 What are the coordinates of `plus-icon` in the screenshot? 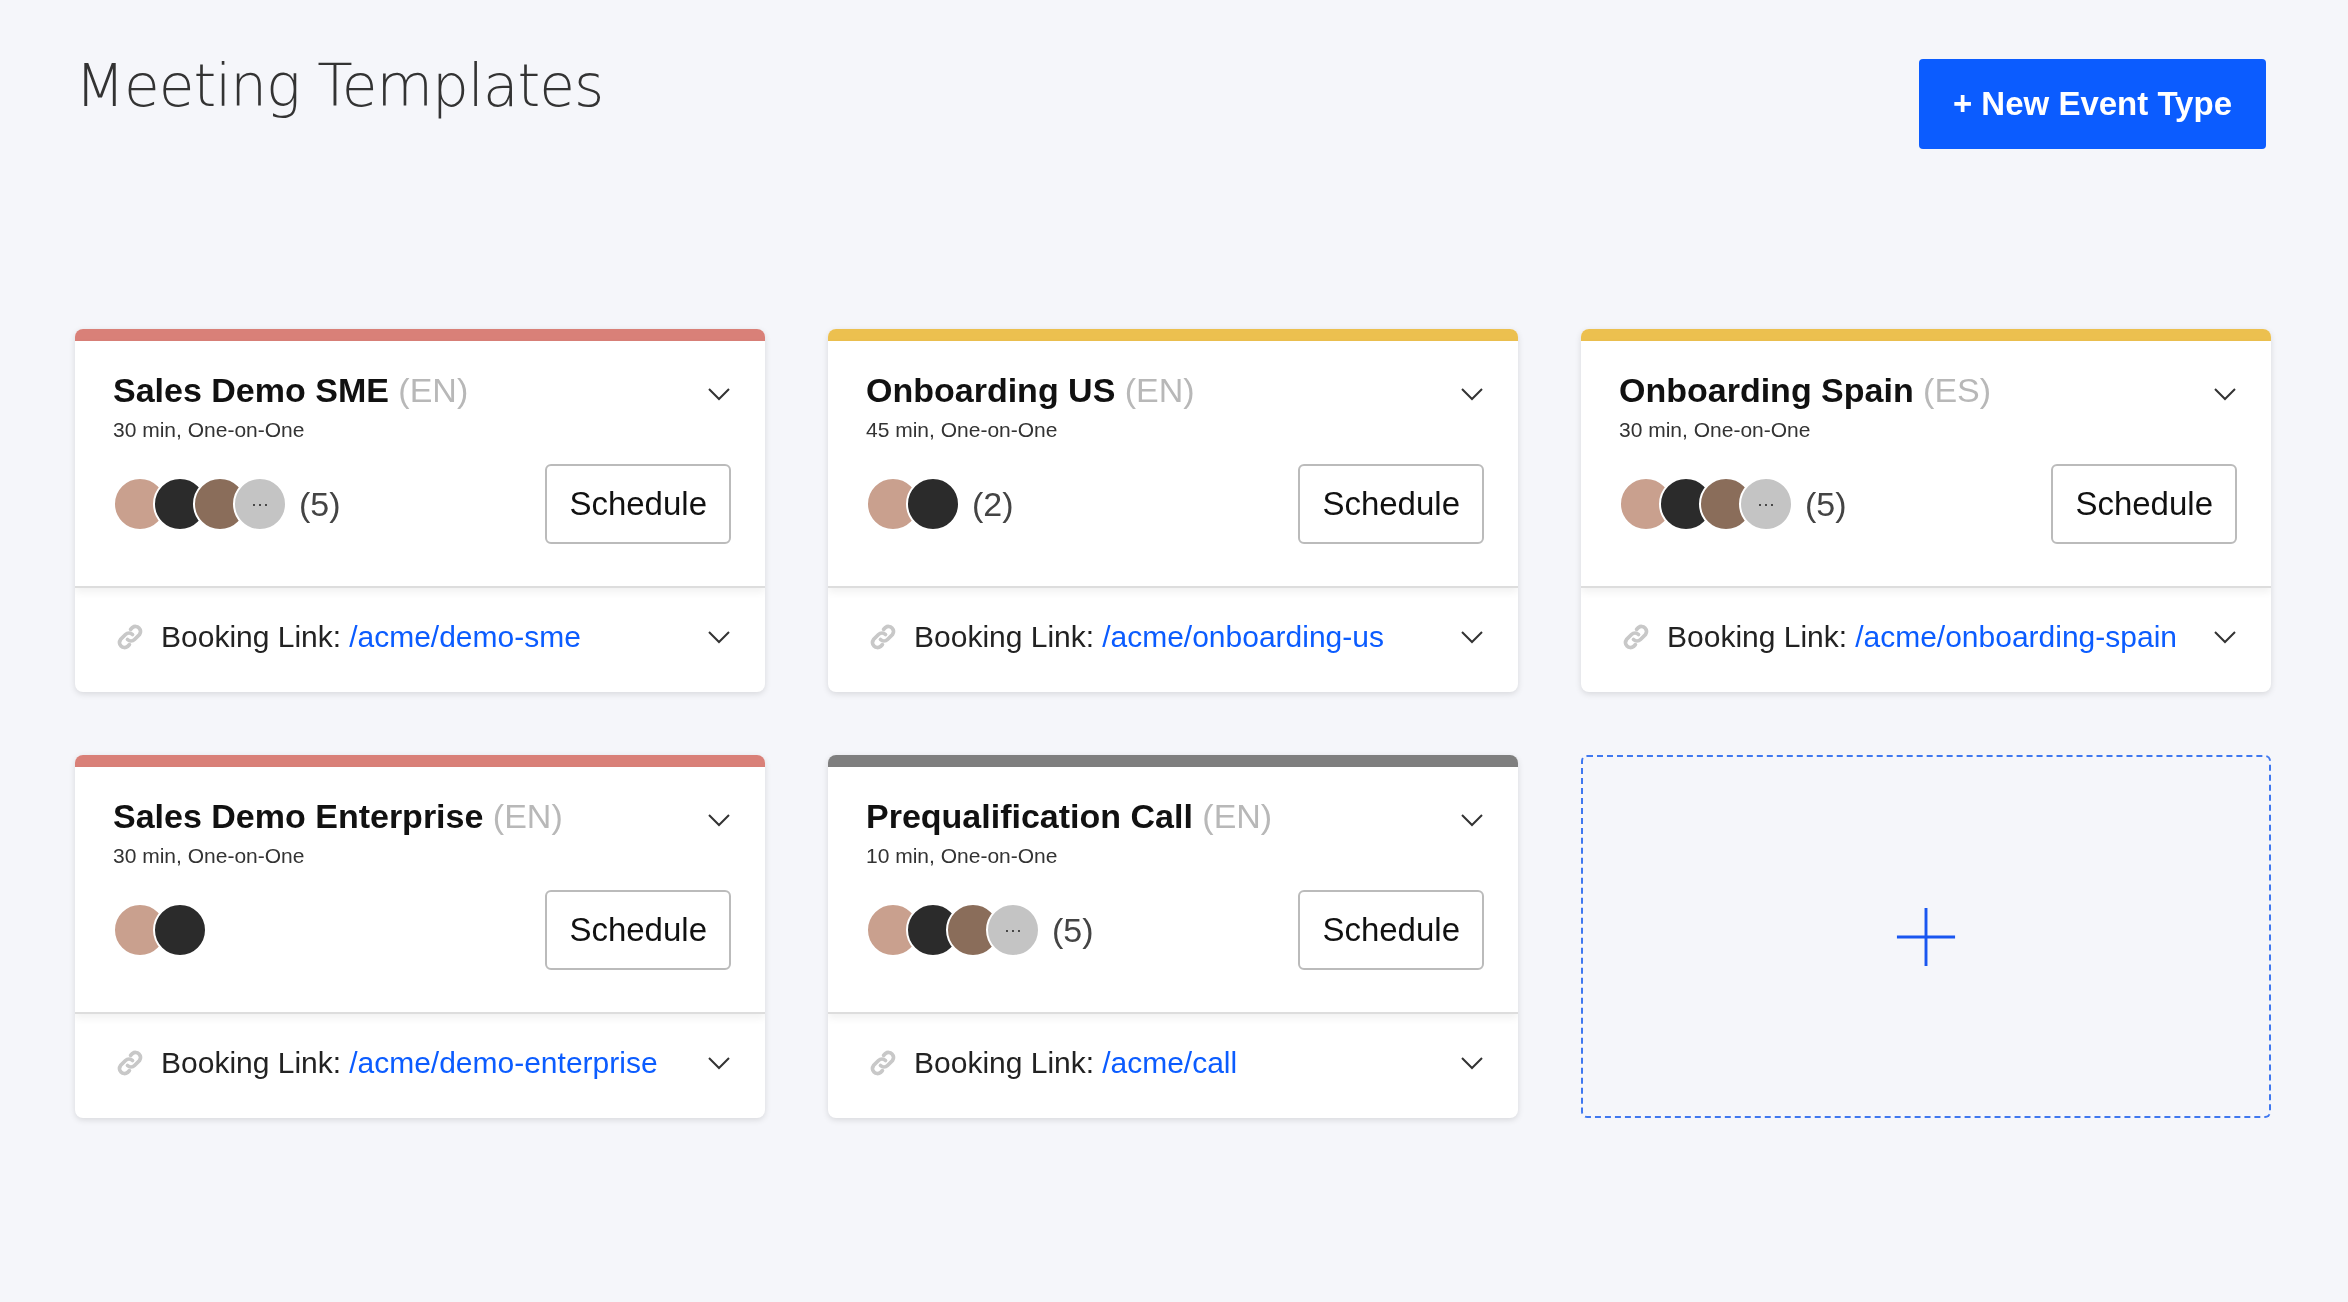 It's located at (1926, 936).